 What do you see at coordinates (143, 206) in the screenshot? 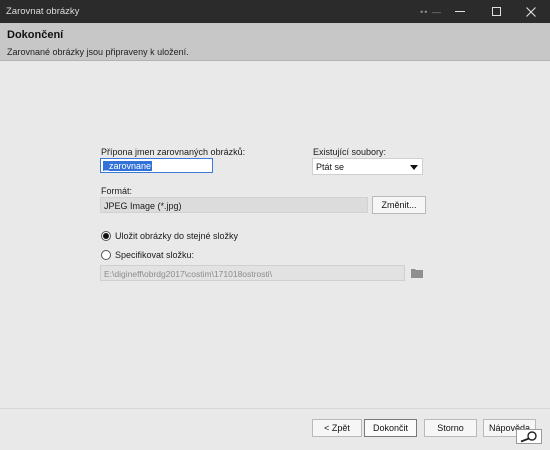
I see `format-value: JPEG Image (*.jpg)` at bounding box center [143, 206].